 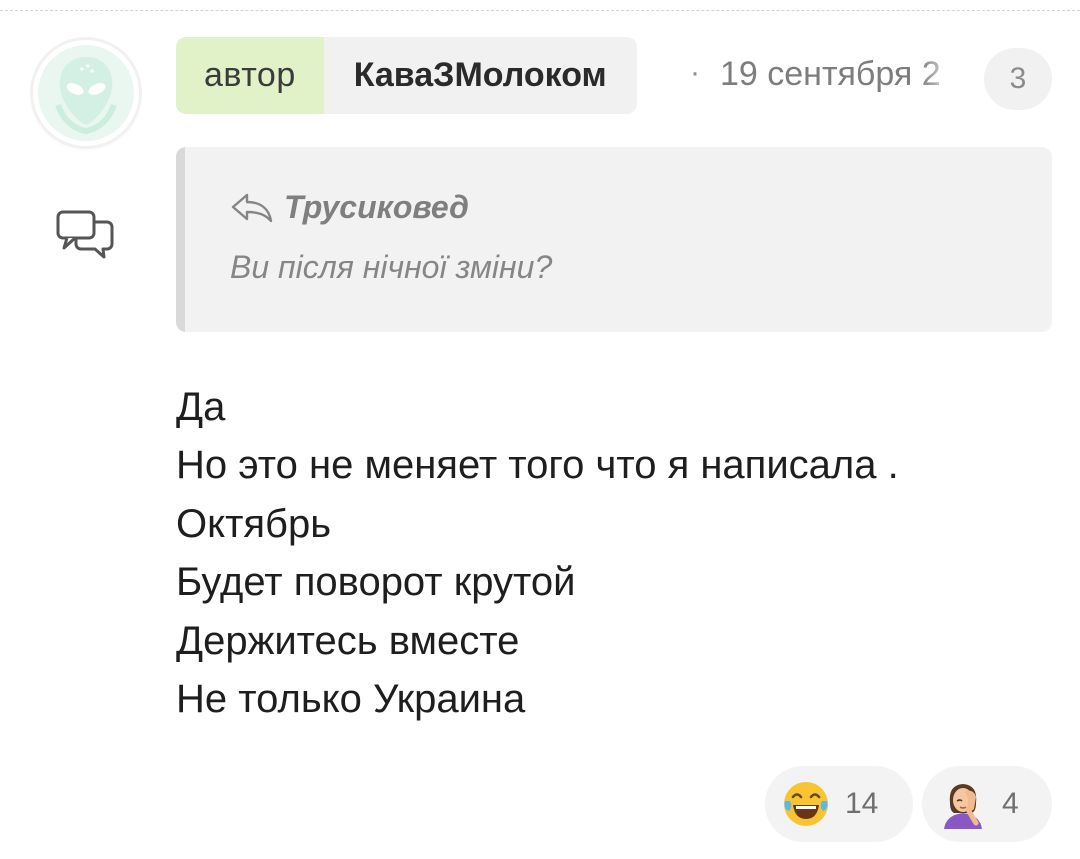 I want to click on reply-arrow-icon, so click(x=252, y=207).